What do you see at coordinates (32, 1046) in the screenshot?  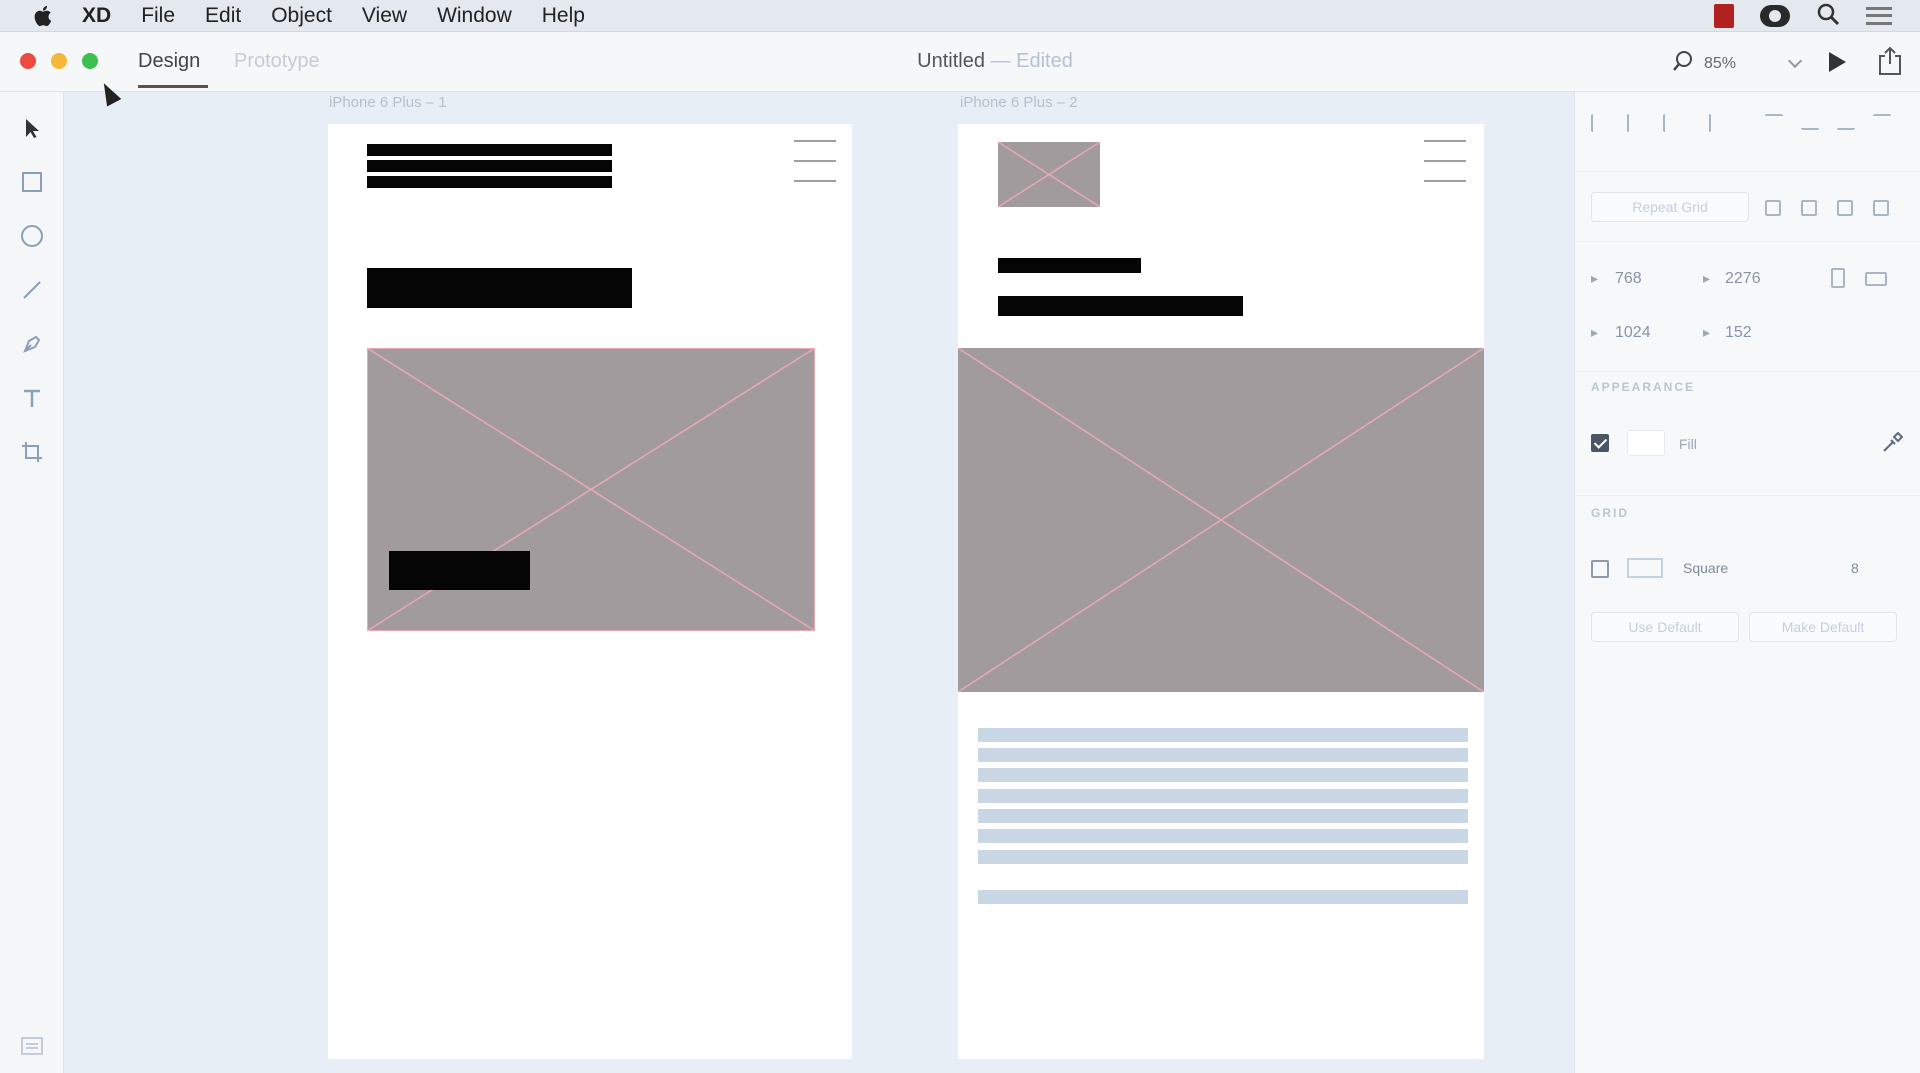 I see `layers-icon` at bounding box center [32, 1046].